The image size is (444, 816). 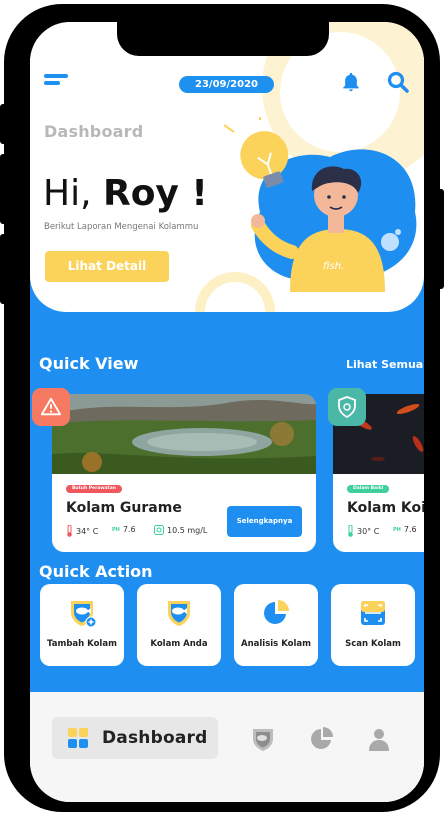 What do you see at coordinates (373, 644) in the screenshot?
I see `action-label: Scan Kolam` at bounding box center [373, 644].